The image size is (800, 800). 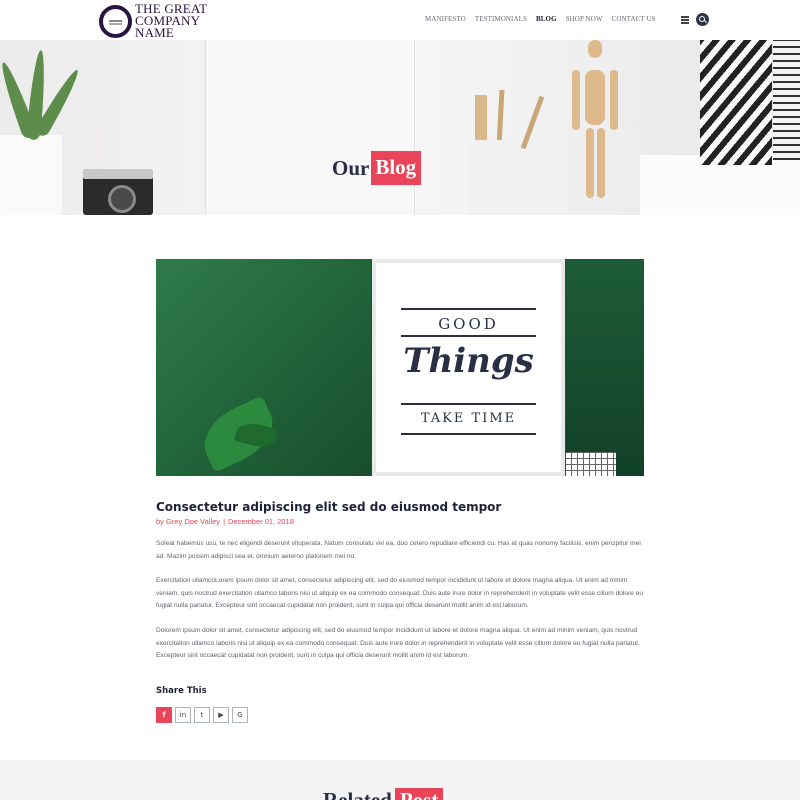 I want to click on post-meta: by Grey Doe Valley | December 01, 2018, so click(x=225, y=521).